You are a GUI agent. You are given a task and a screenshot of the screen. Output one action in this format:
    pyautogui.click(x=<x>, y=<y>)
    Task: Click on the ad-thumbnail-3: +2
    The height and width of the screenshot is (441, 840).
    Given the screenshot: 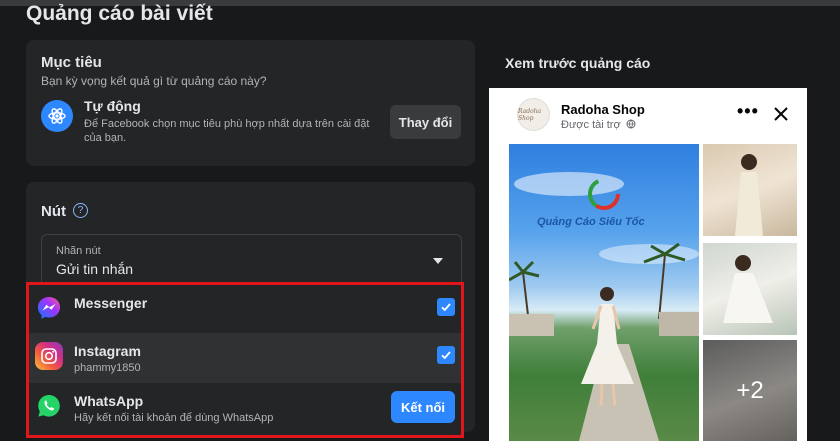 What is the action you would take?
    pyautogui.click(x=750, y=390)
    